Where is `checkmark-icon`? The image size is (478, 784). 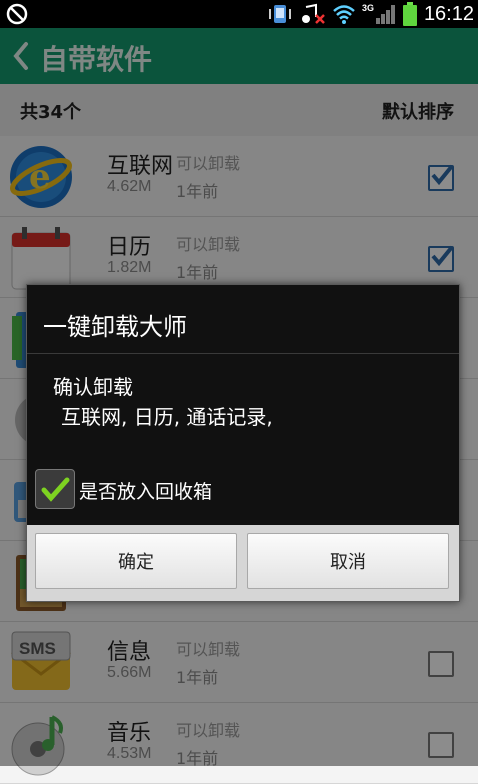 checkmark-icon is located at coordinates (55, 489).